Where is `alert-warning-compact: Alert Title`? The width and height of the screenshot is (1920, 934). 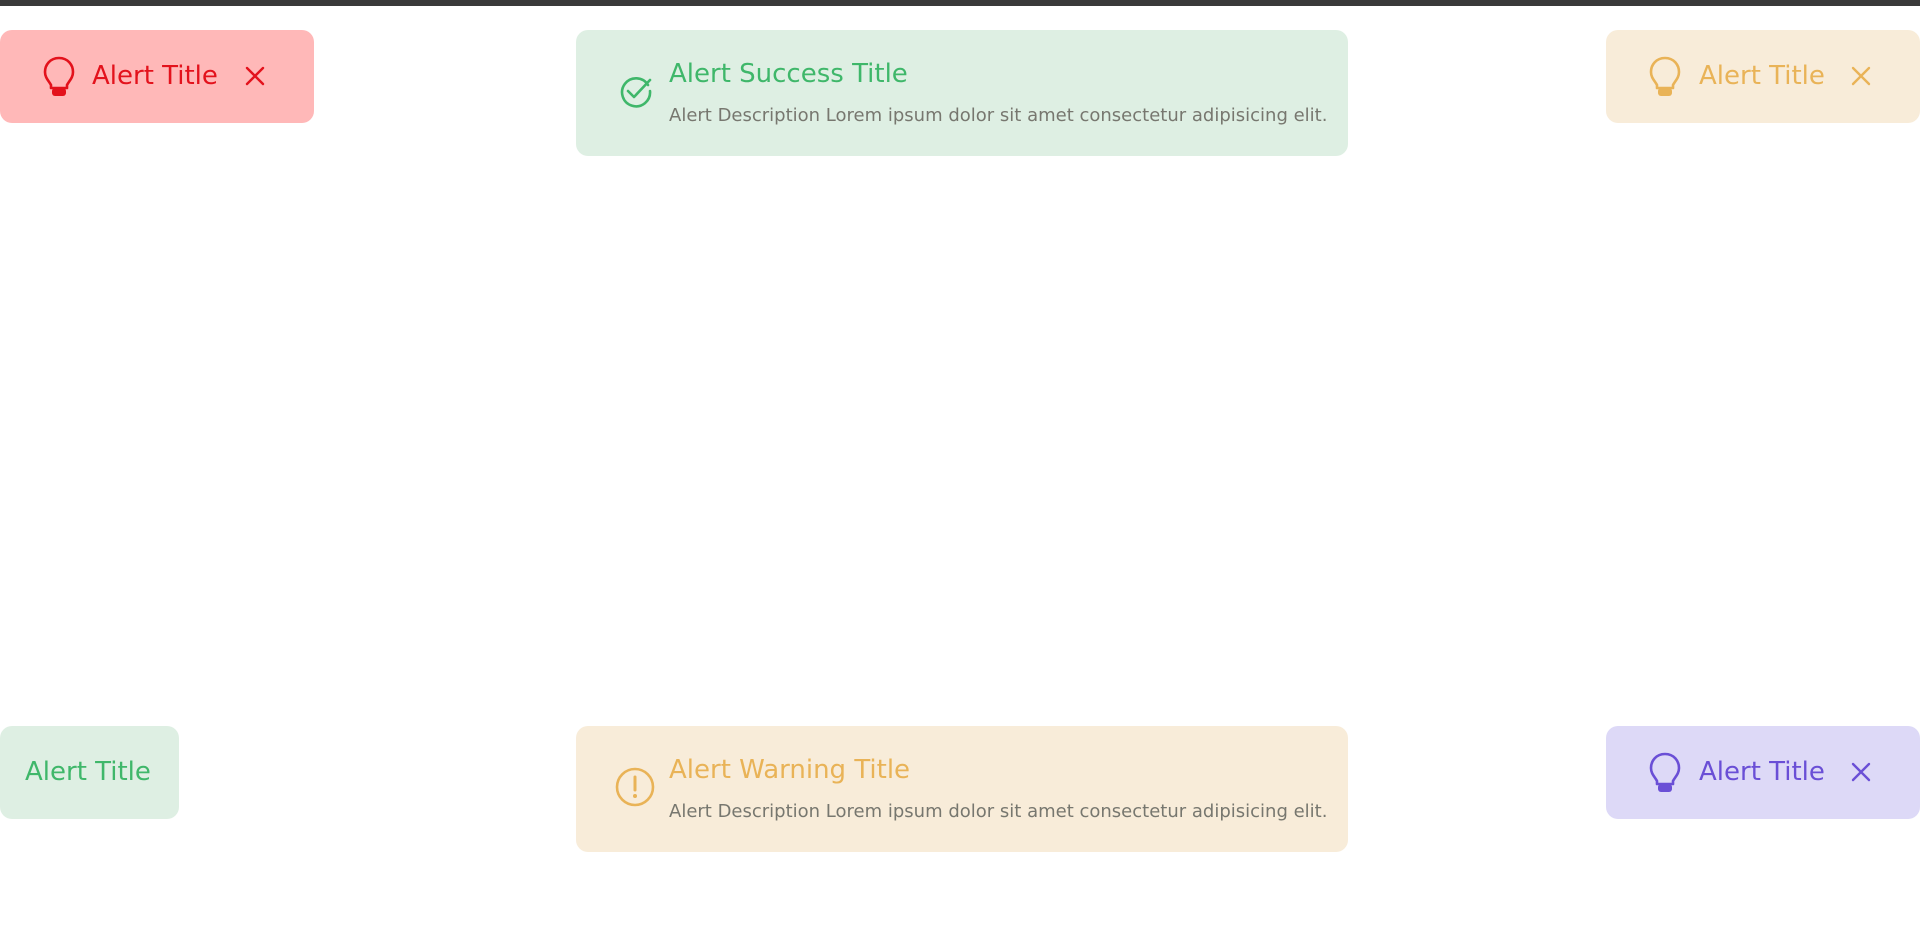 alert-warning-compact: Alert Title is located at coordinates (1763, 76).